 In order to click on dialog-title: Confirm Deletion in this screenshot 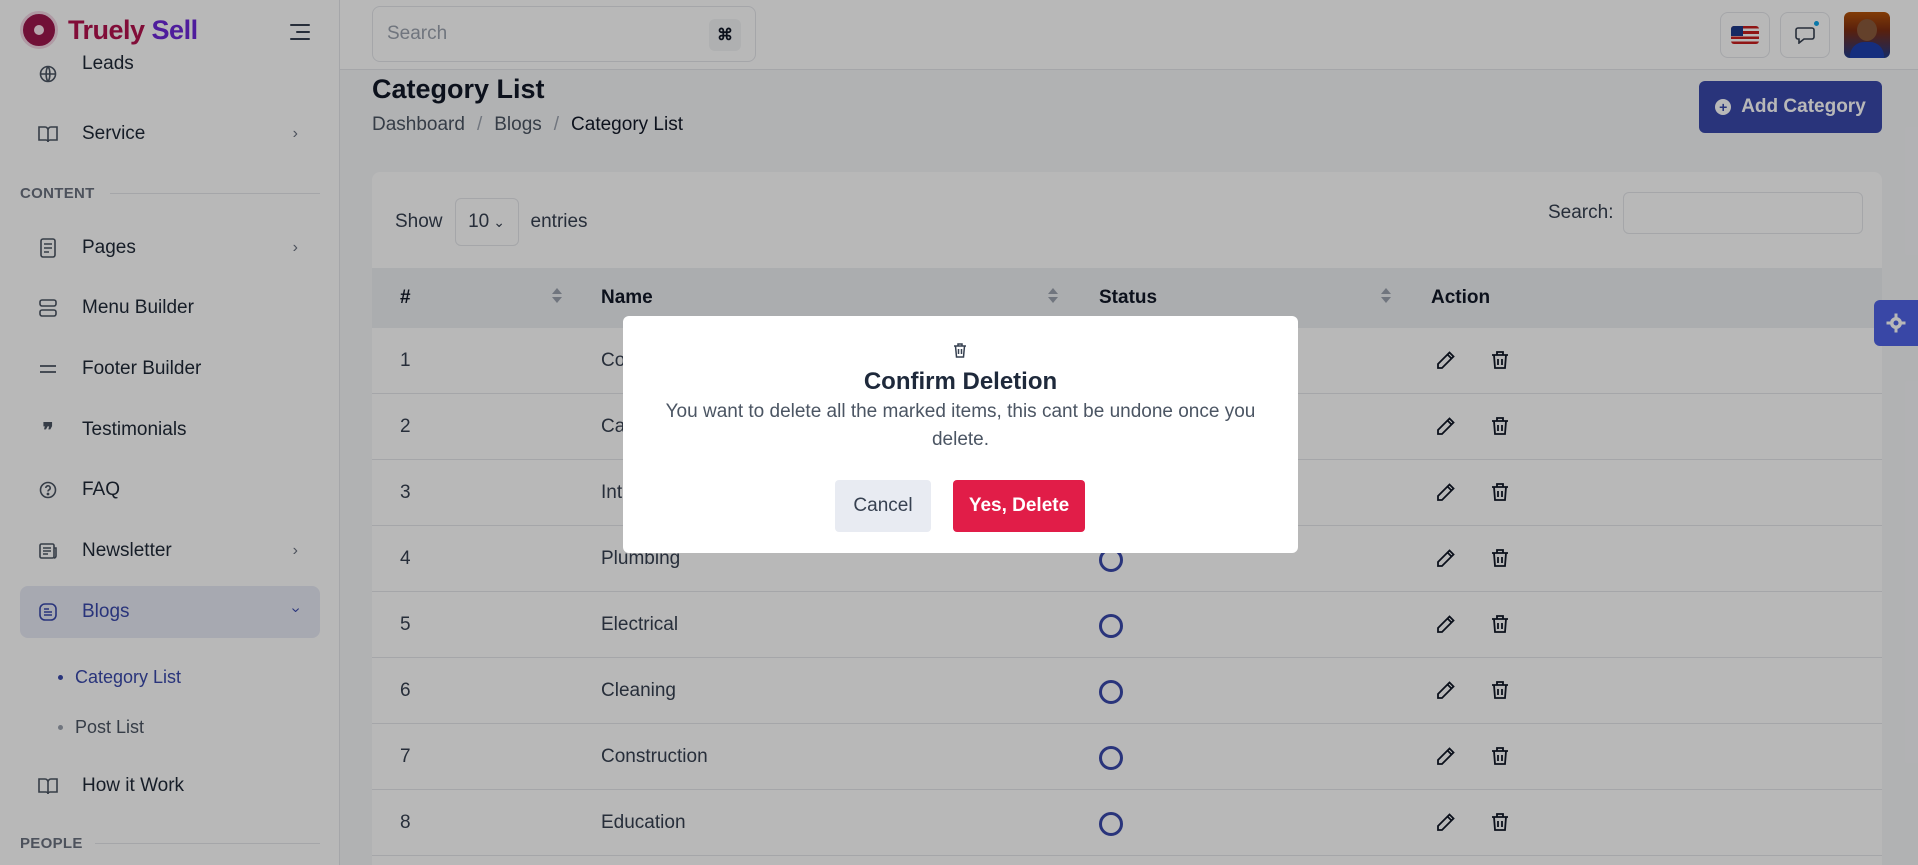, I will do `click(960, 381)`.